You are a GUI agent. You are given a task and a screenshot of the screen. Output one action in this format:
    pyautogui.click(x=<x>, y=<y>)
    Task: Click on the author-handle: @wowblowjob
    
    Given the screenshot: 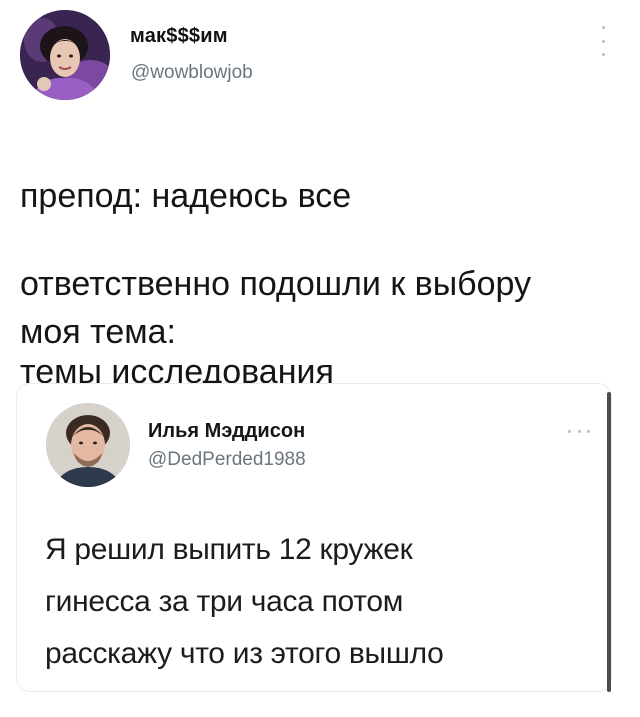 What is the action you would take?
    pyautogui.click(x=192, y=73)
    